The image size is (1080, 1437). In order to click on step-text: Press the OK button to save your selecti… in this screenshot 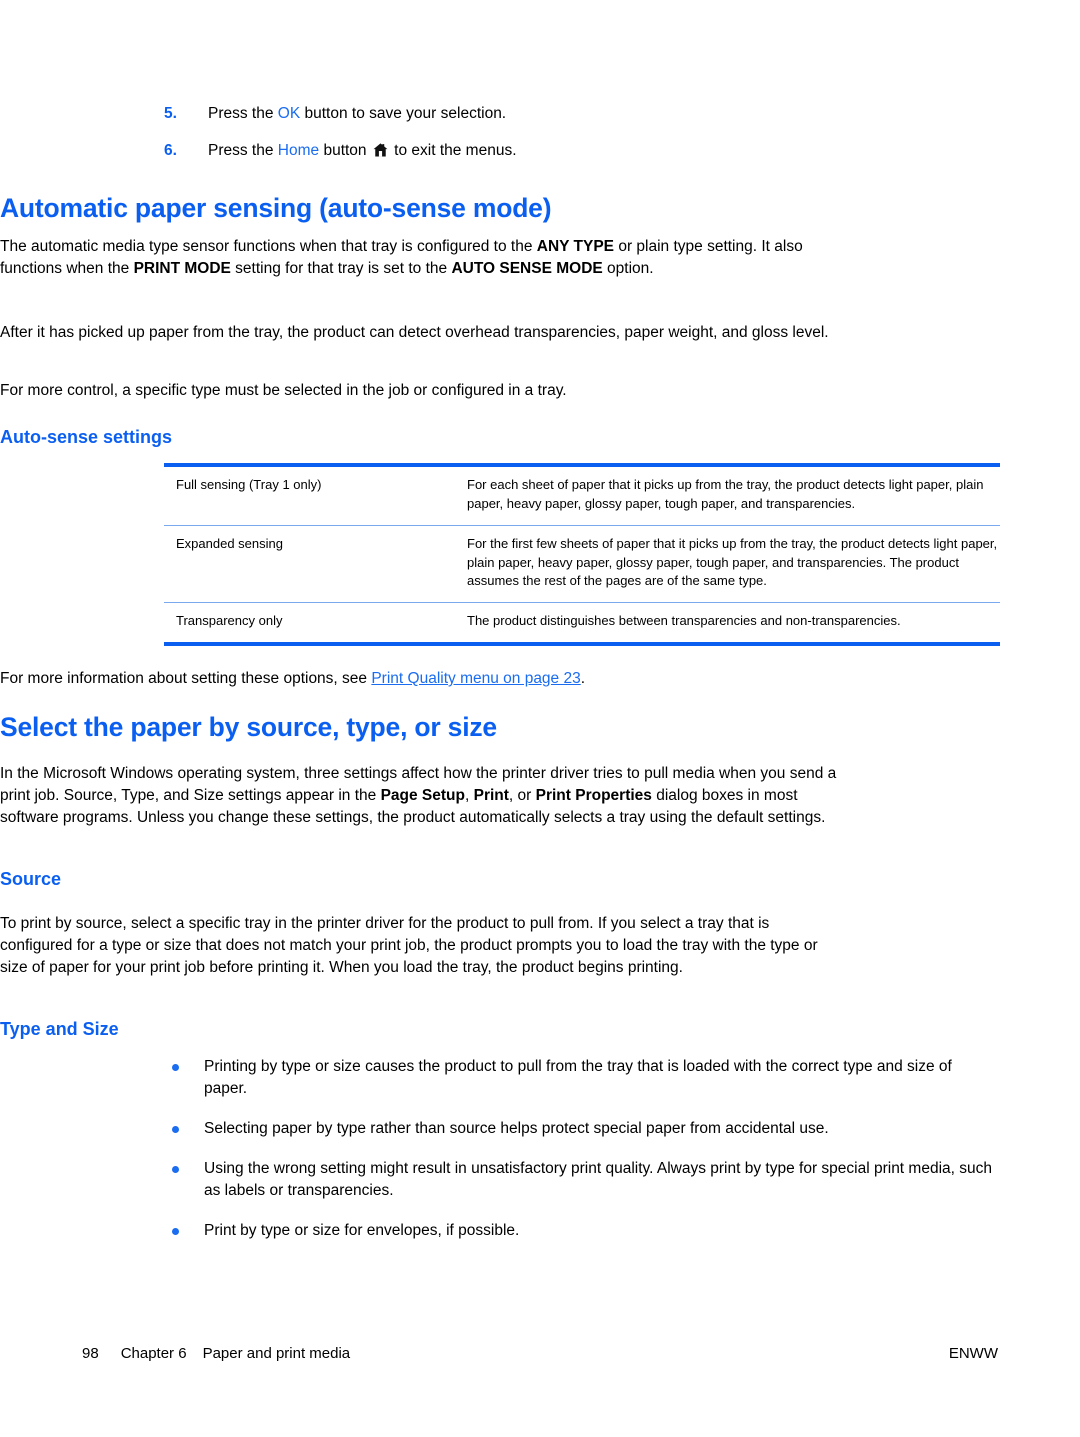, I will do `click(601, 114)`.